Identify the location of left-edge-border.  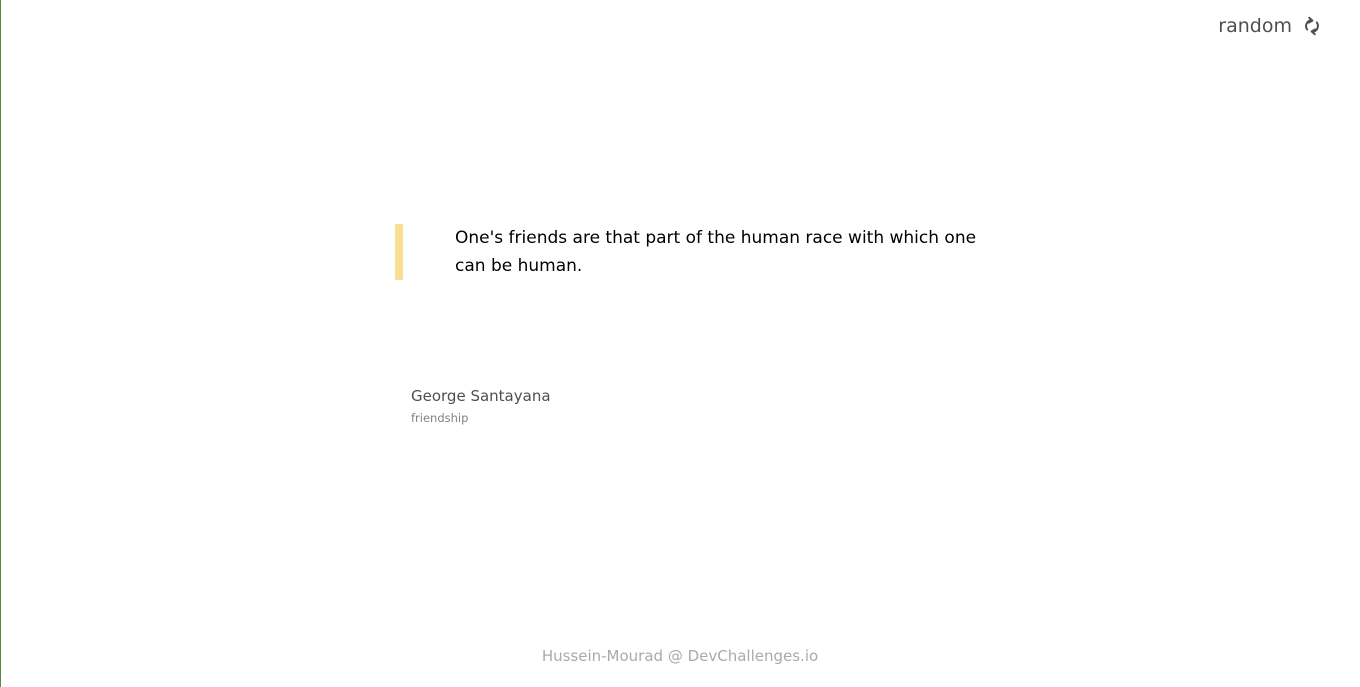
(0, 343).